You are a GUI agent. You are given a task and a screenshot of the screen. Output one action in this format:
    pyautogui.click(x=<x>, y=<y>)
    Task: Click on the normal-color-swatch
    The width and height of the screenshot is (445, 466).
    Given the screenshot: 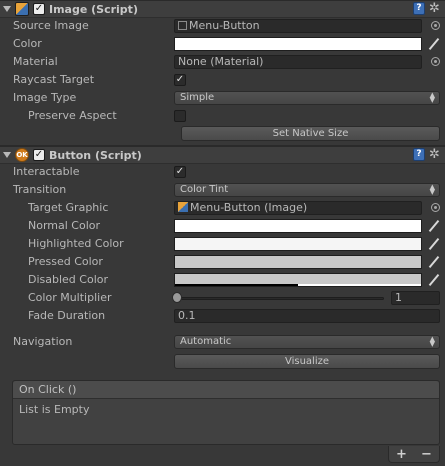 What is the action you would take?
    pyautogui.click(x=298, y=226)
    